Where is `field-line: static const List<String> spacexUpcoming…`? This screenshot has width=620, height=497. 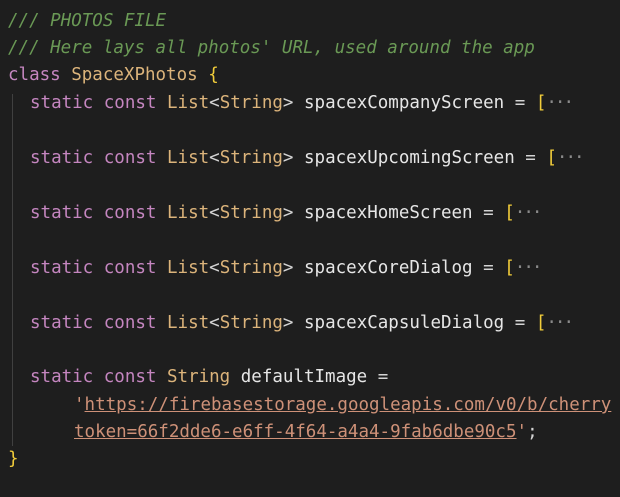 field-line: static const List<String> spacexUpcoming… is located at coordinates (307, 158).